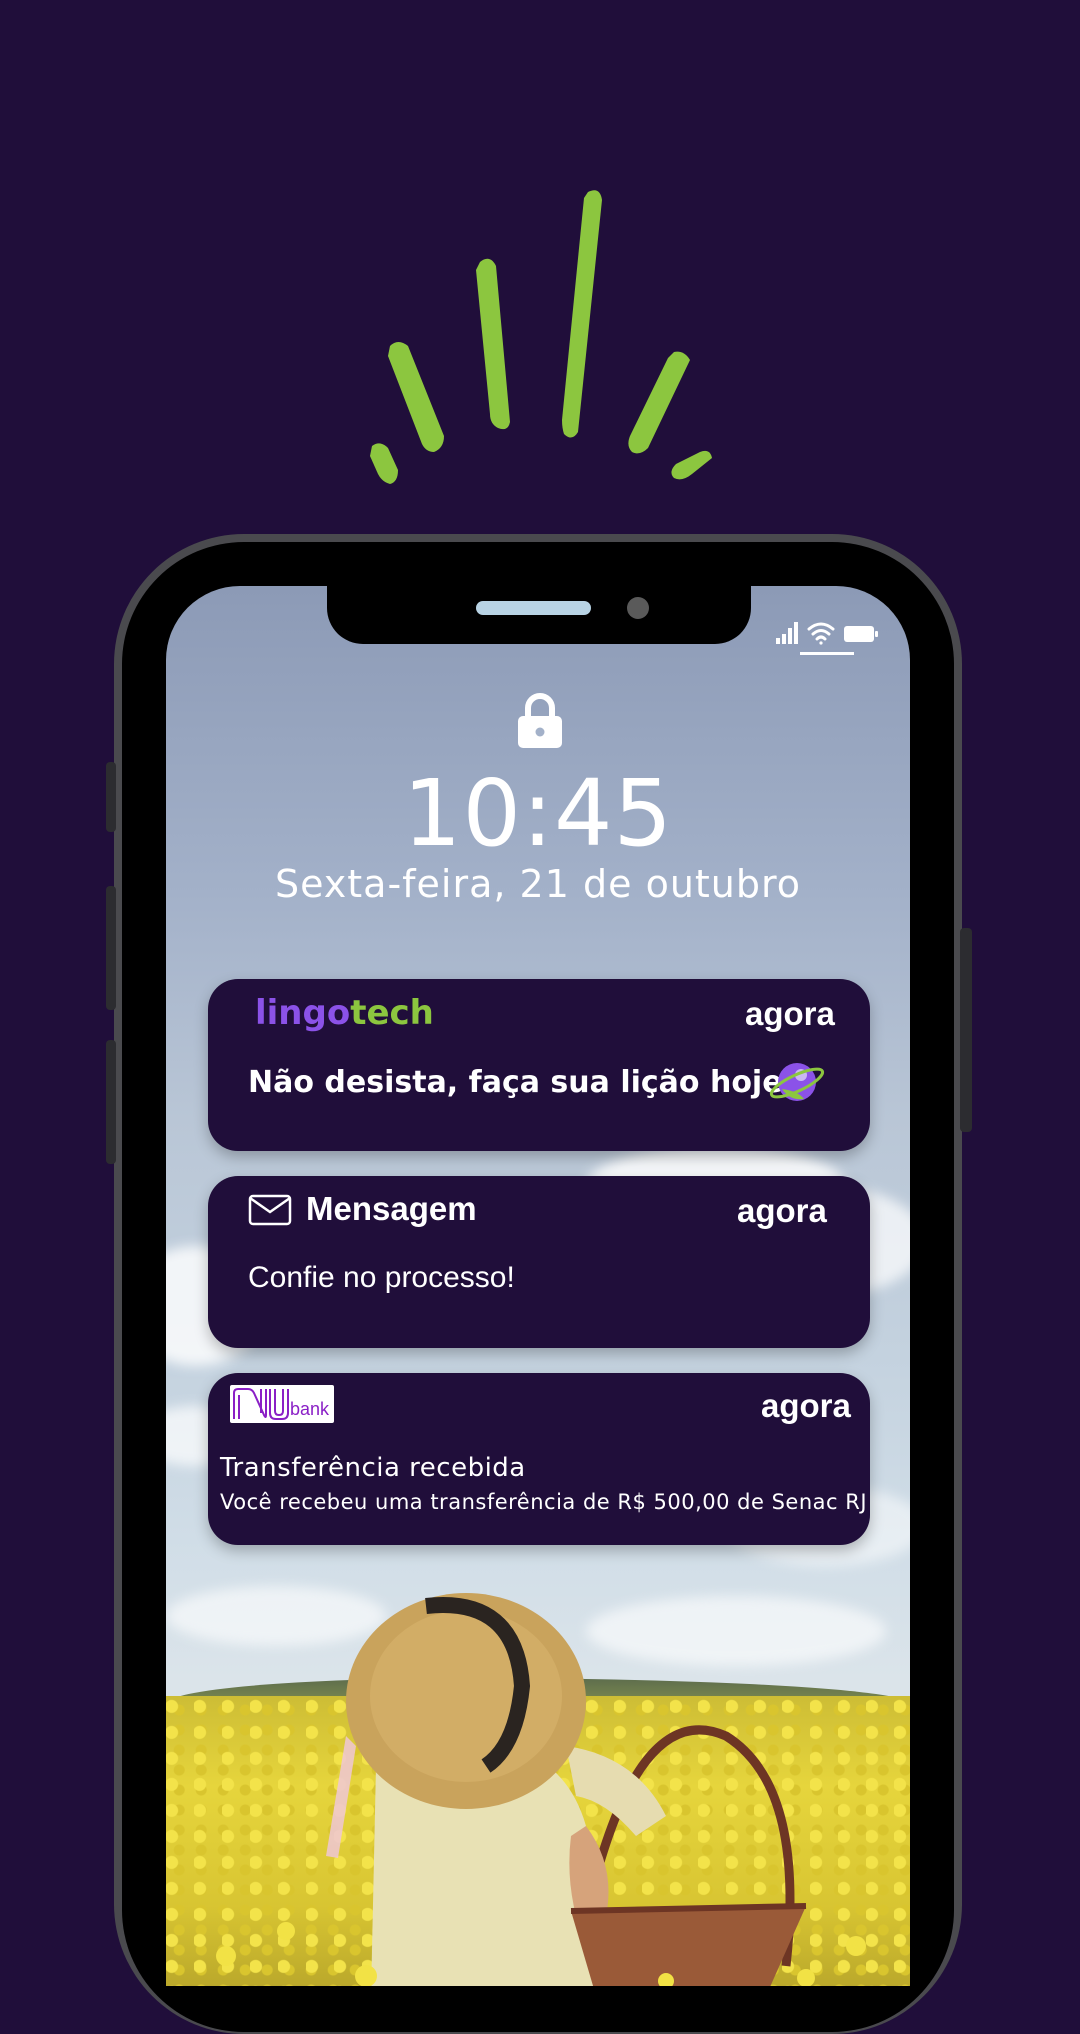 This screenshot has height=2034, width=1080. I want to click on notification-title: Transferência recebida, so click(373, 1468).